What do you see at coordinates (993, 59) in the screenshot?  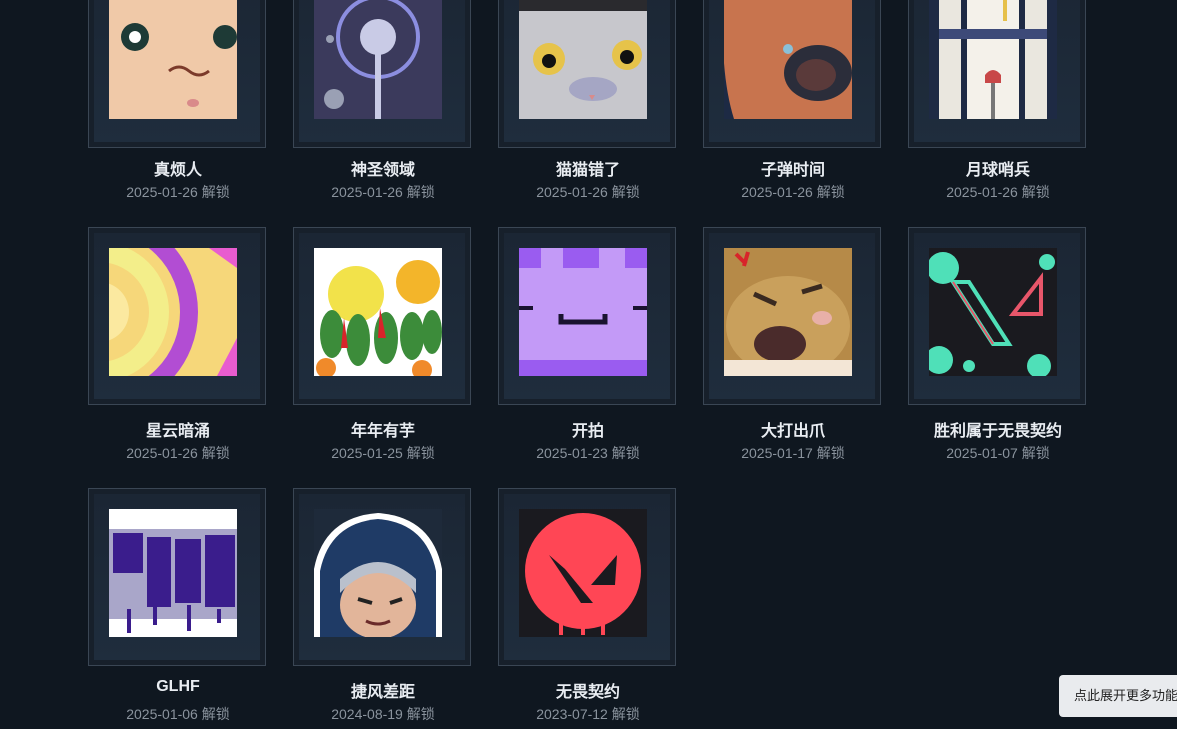 I see `moon-sentinel-icon` at bounding box center [993, 59].